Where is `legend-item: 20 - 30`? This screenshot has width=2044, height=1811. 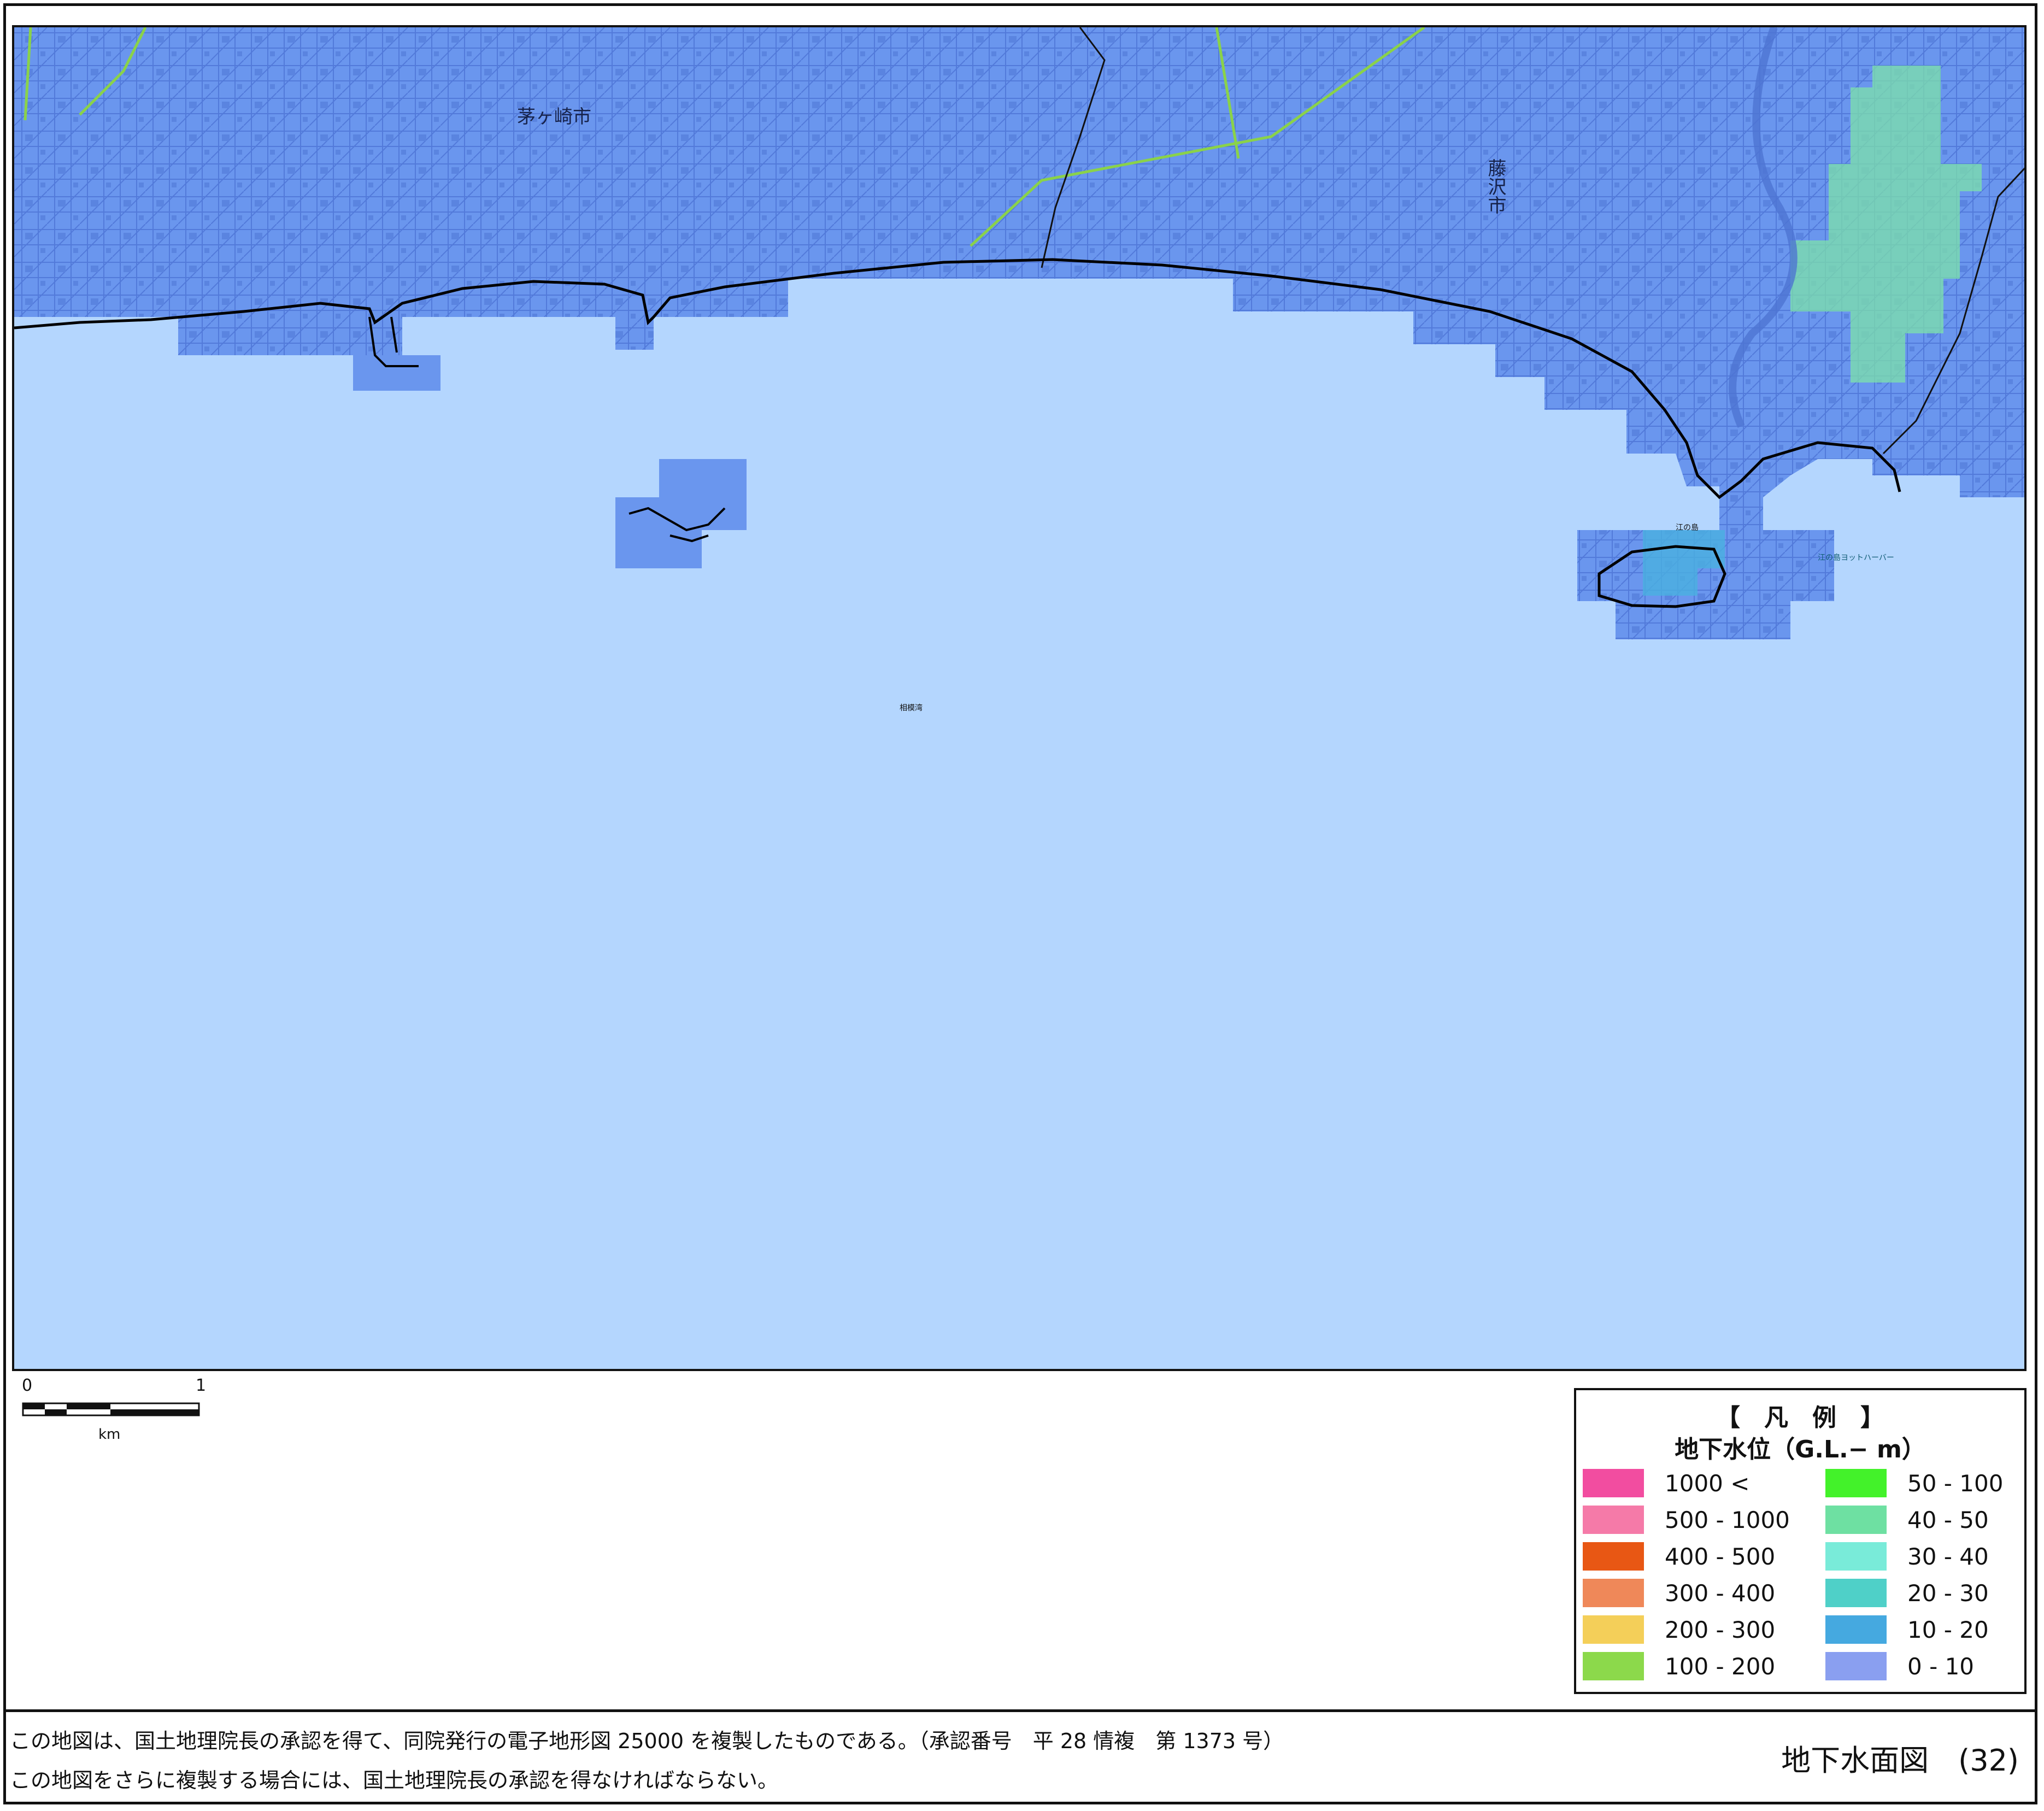
legend-item: 20 - 30 is located at coordinates (1907, 1593).